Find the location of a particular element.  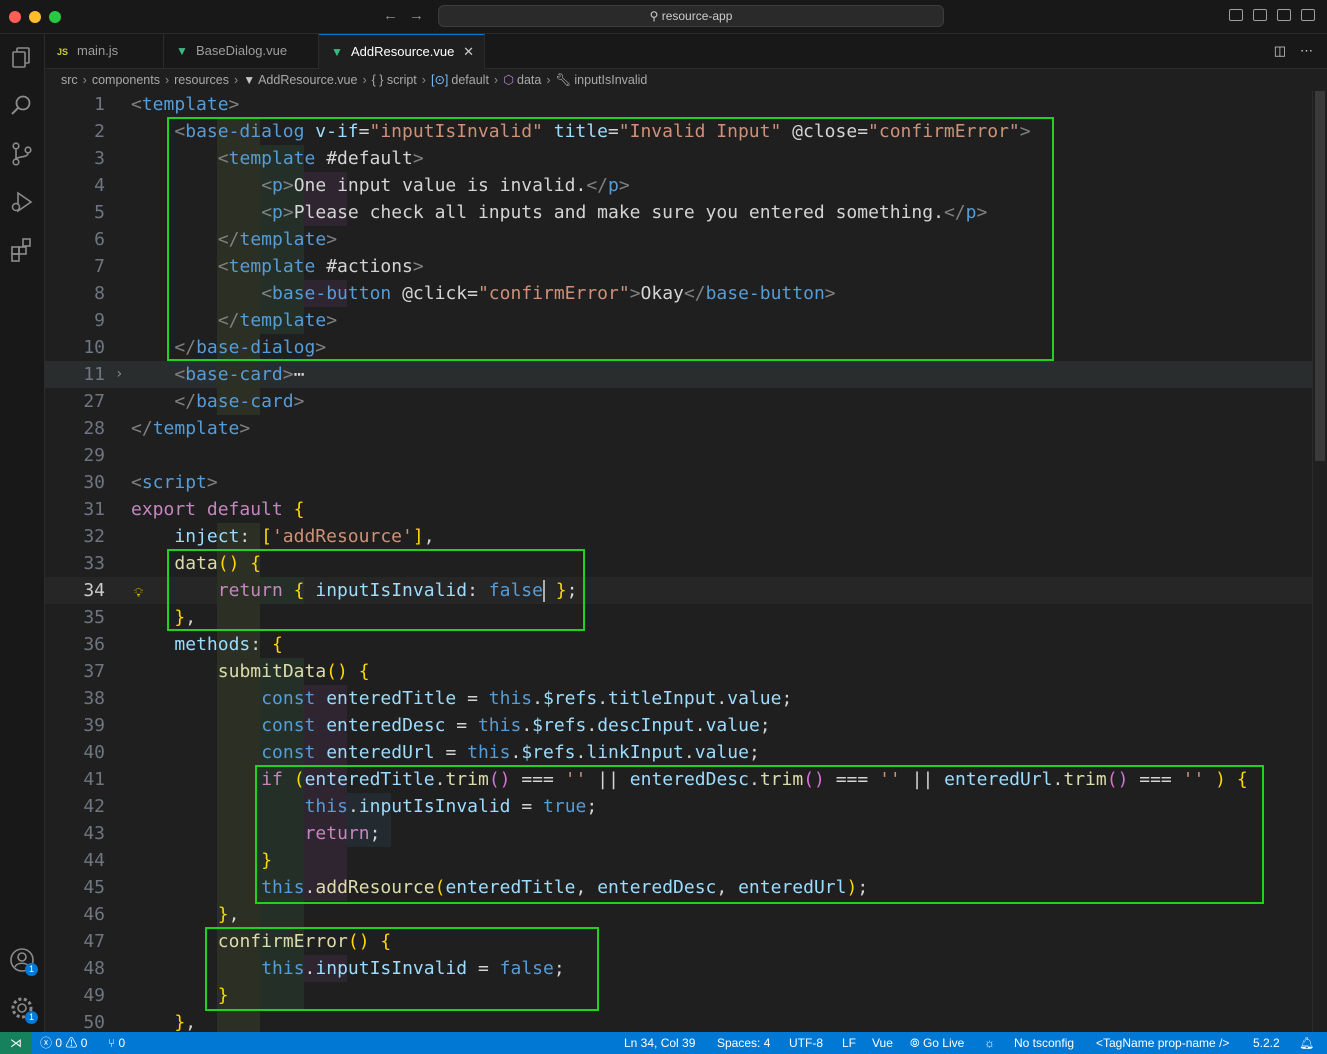

breadcrumb-item: AddResource.vue is located at coordinates (307, 80).